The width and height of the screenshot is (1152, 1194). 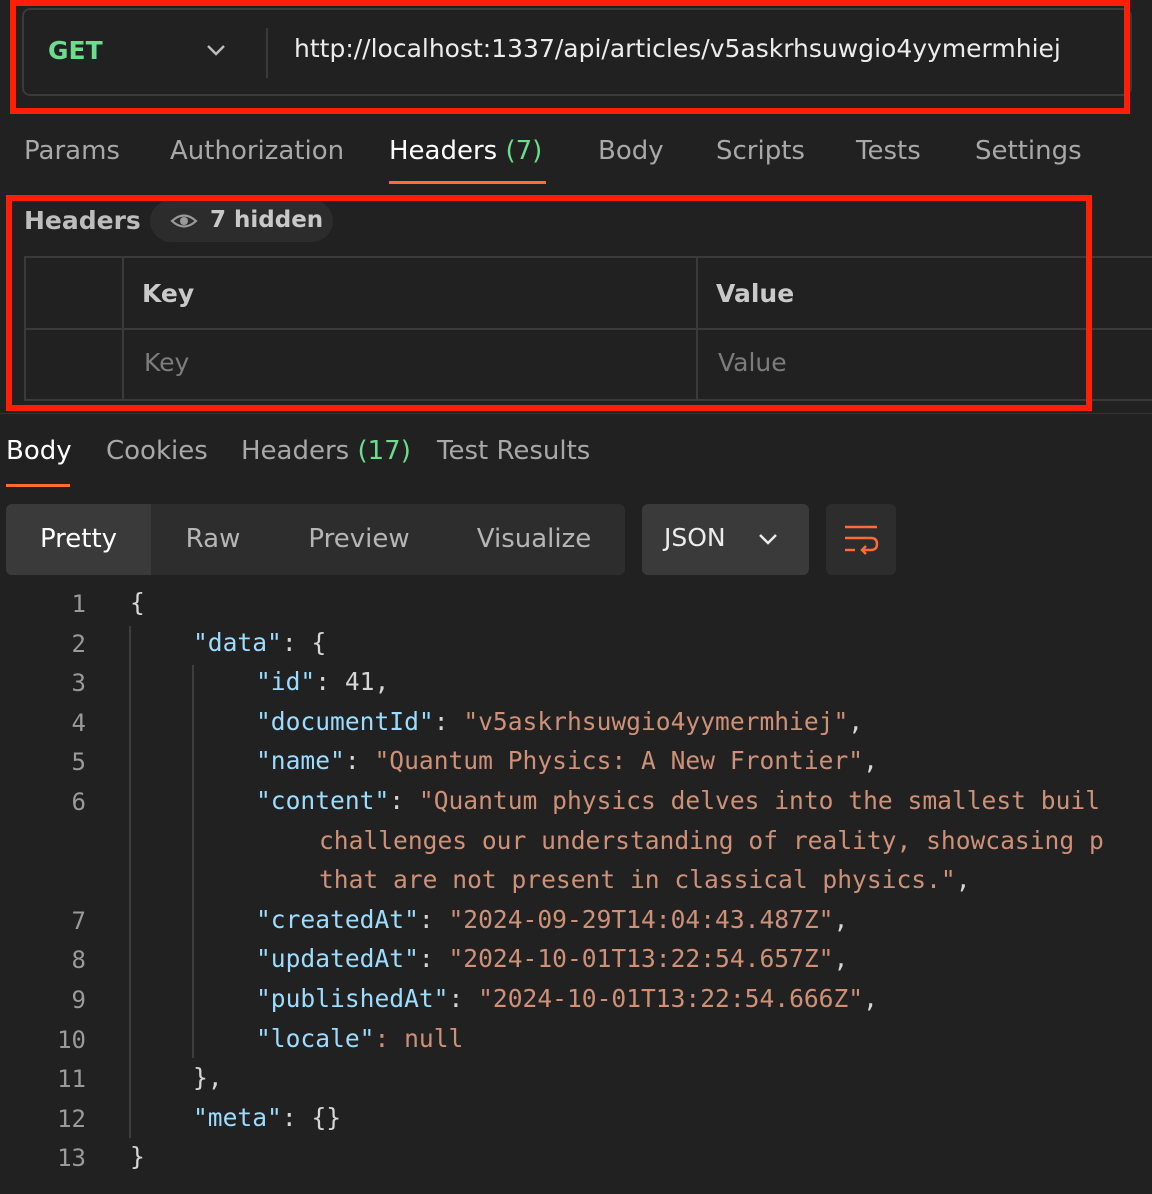 What do you see at coordinates (384, 451) in the screenshot?
I see `response-tab-headers-count: (17)` at bounding box center [384, 451].